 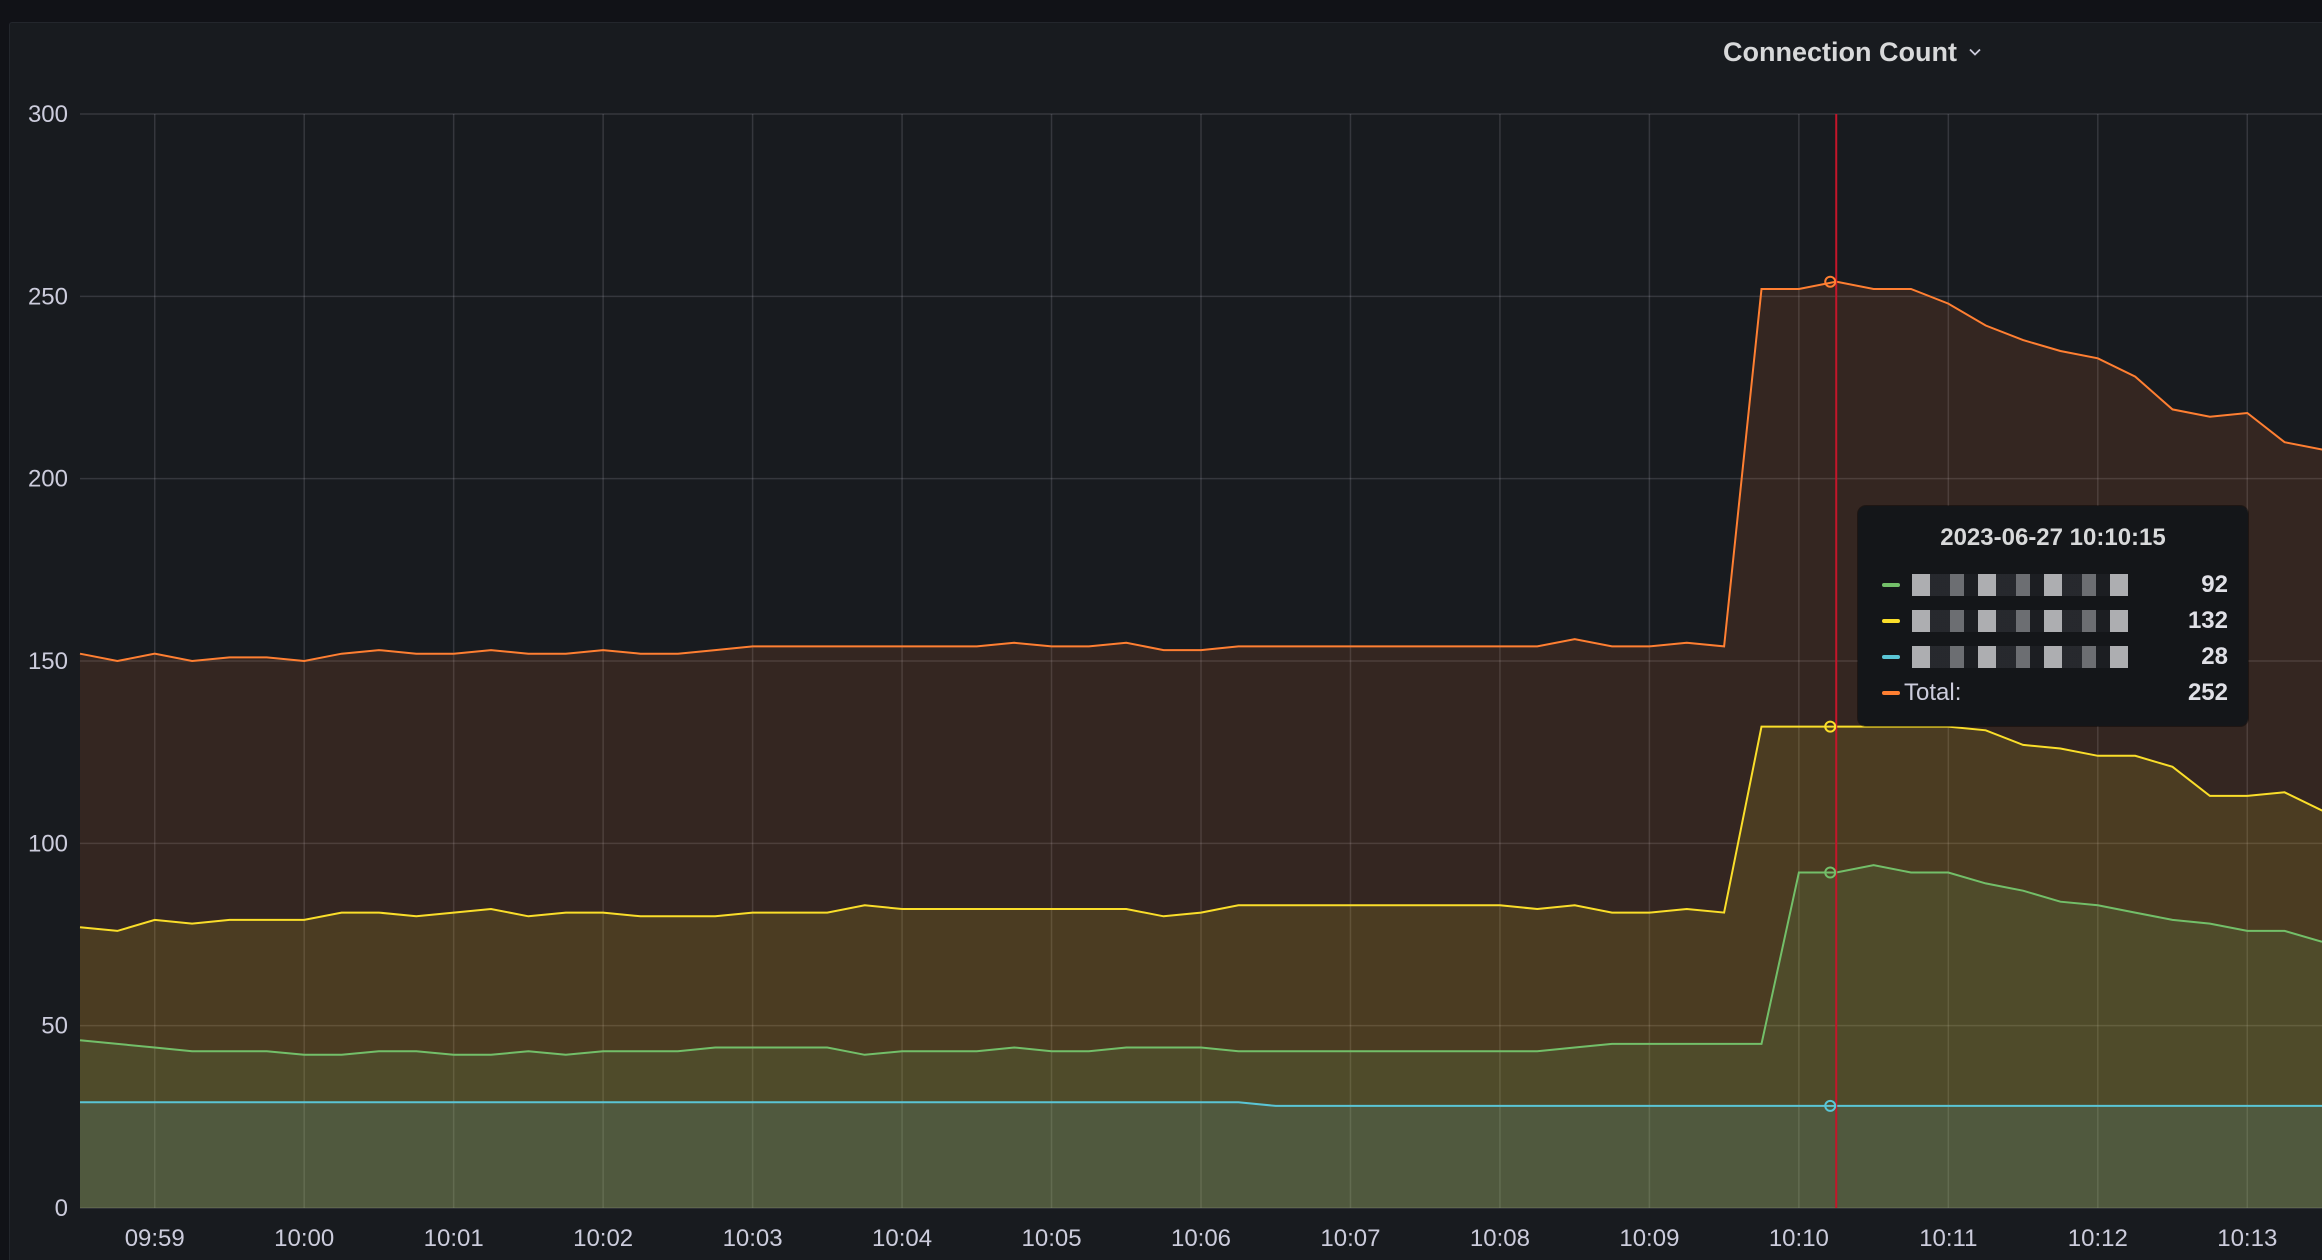 I want to click on x-tick-label: 10:03, so click(x=753, y=1238).